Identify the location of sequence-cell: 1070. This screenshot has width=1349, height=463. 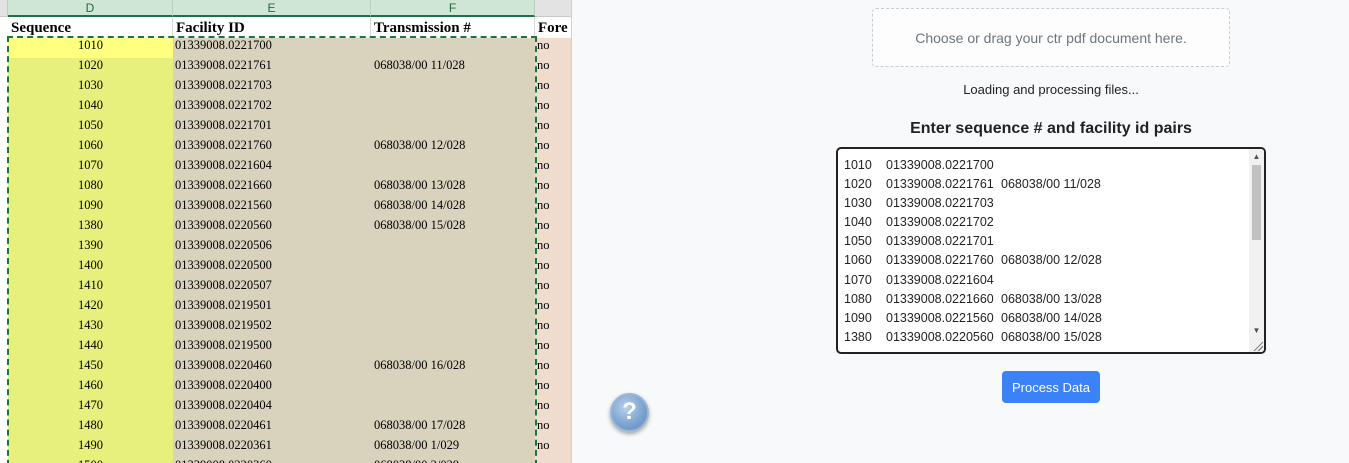
(90, 168).